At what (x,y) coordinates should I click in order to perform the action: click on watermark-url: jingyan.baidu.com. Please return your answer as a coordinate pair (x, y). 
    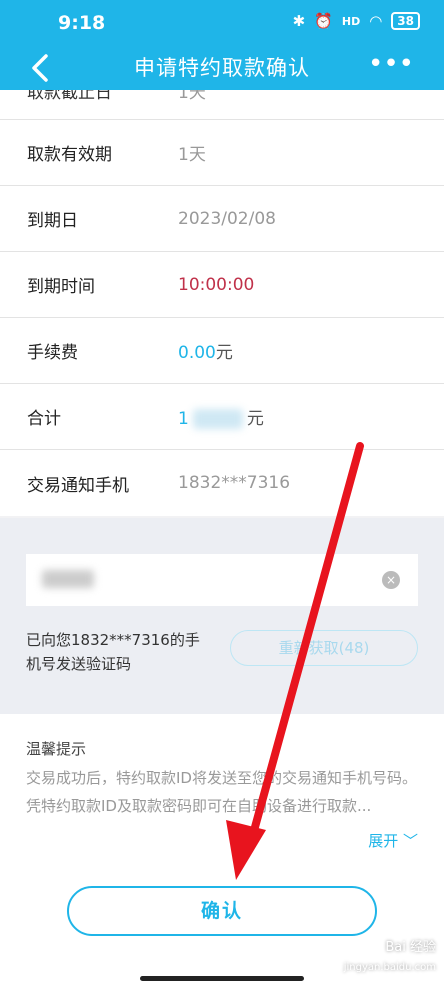
    Looking at the image, I should click on (389, 967).